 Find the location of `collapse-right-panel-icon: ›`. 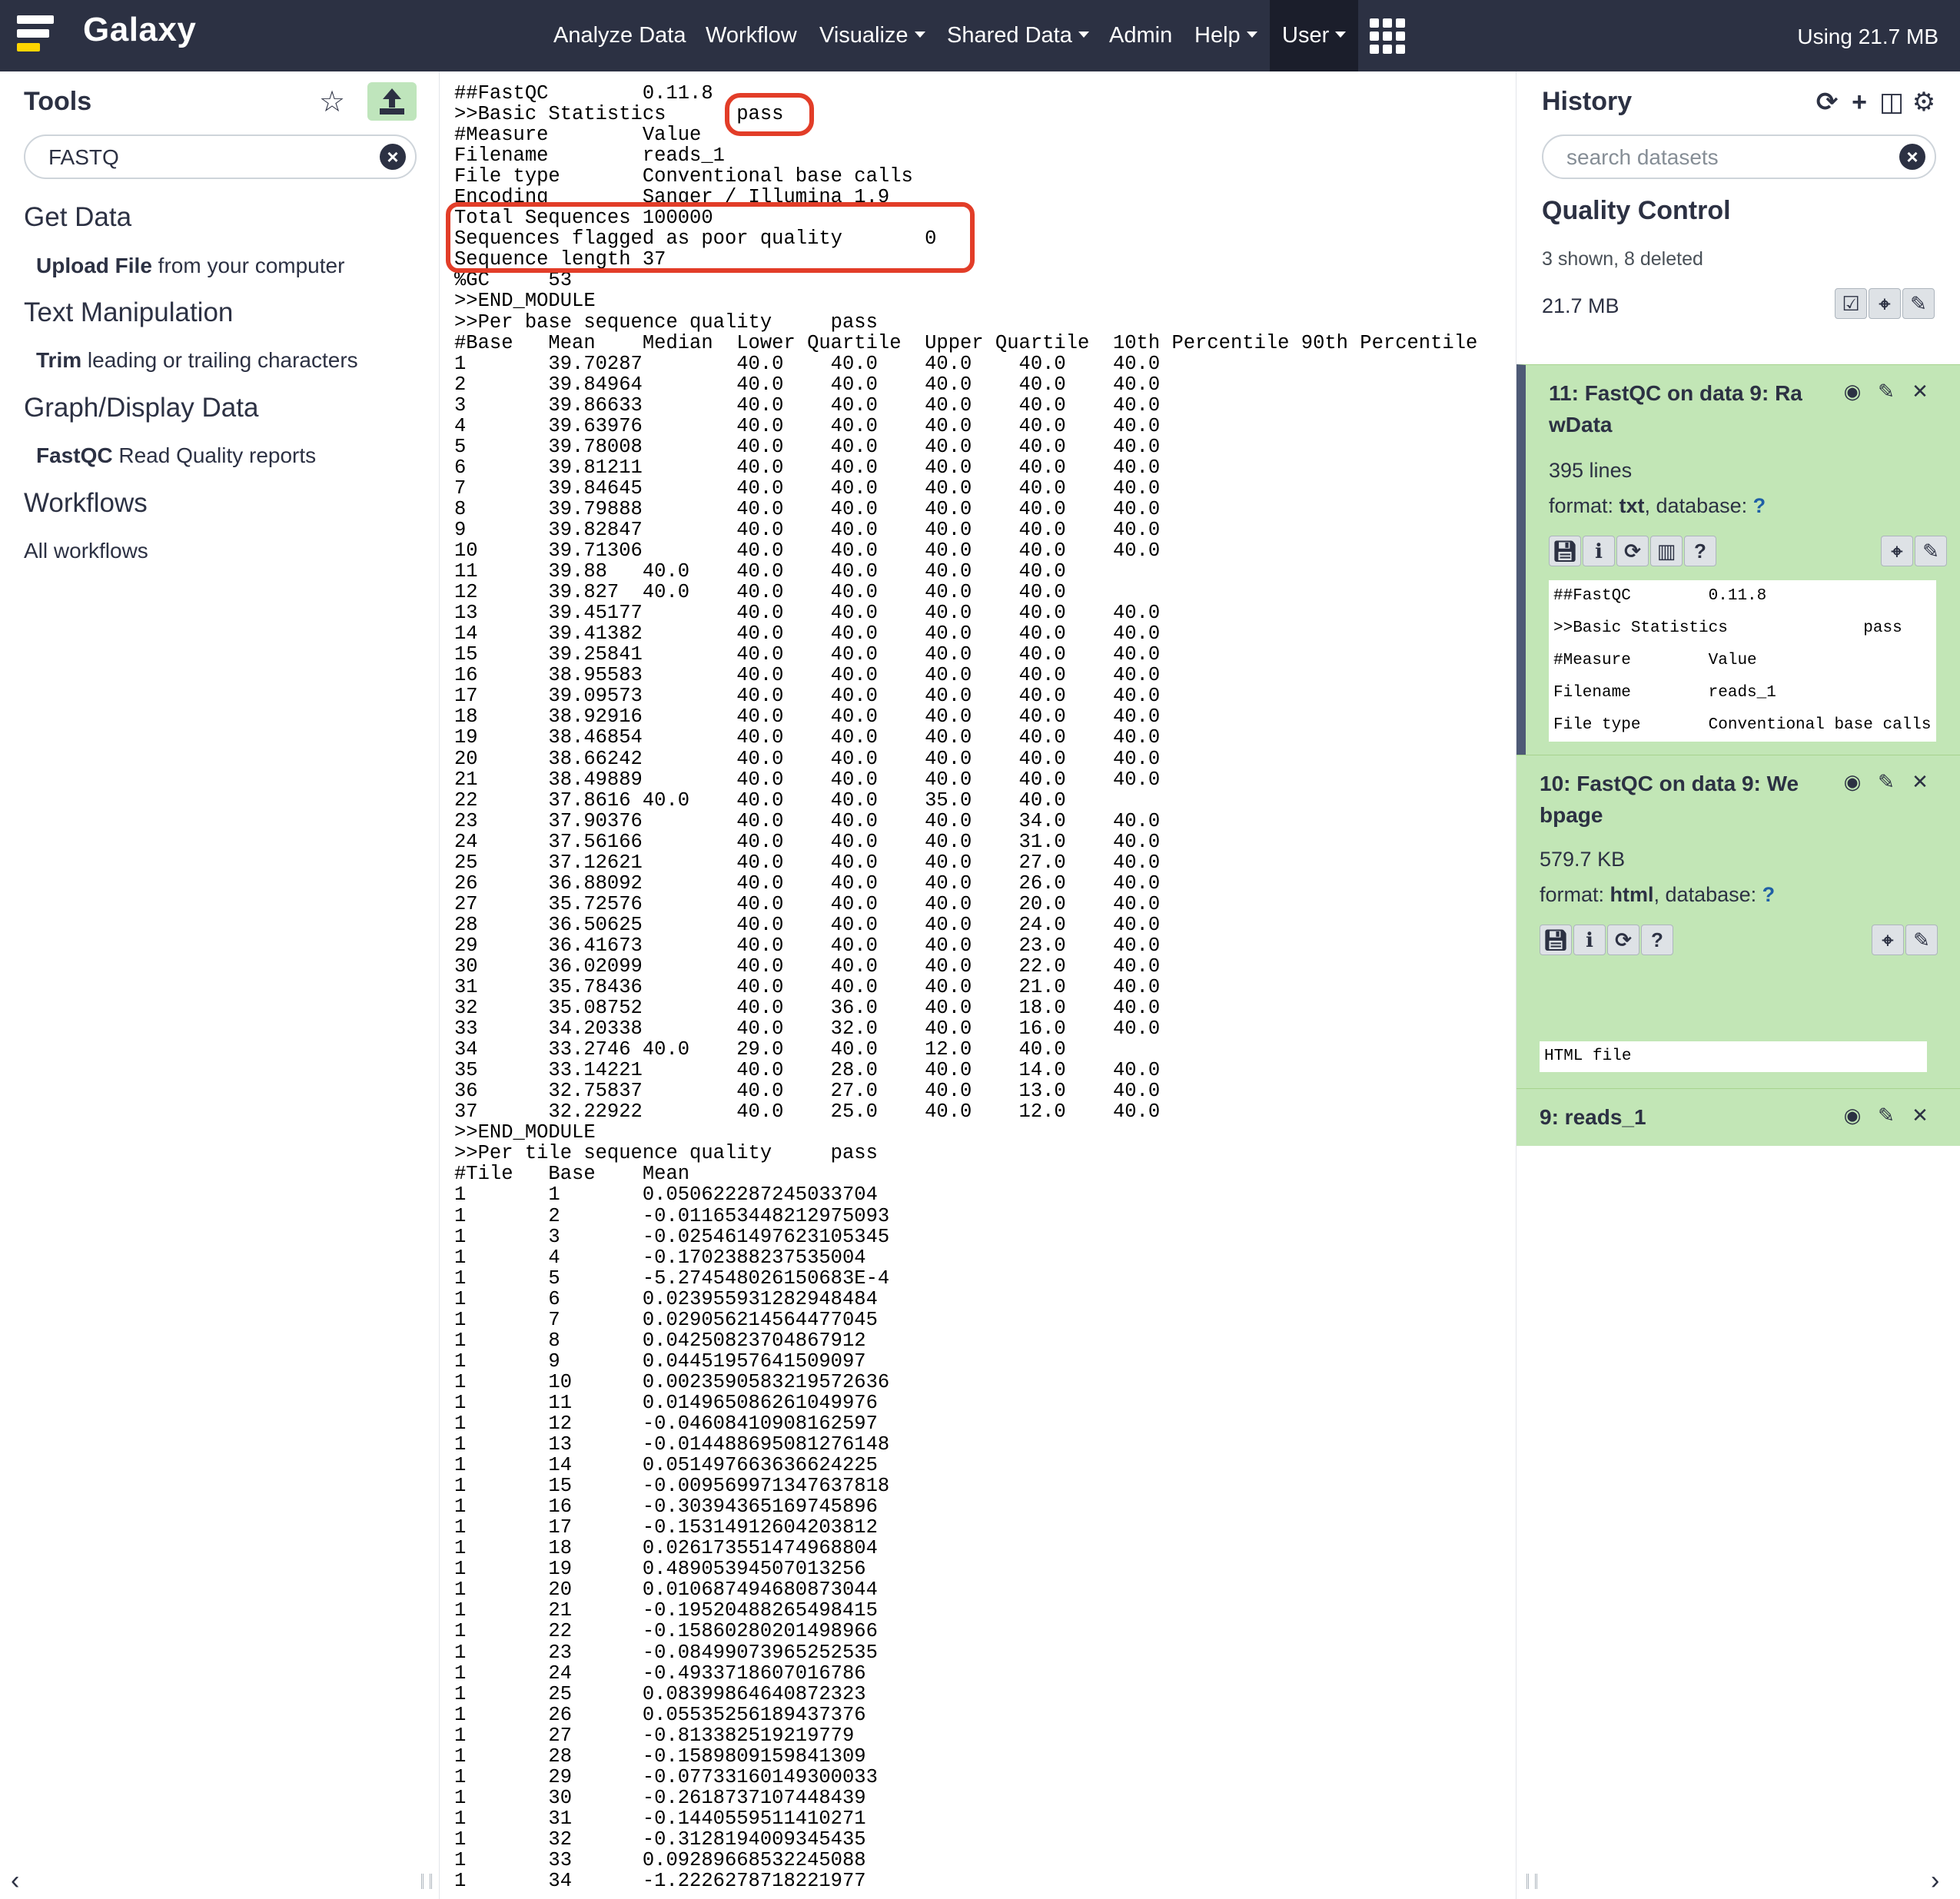

collapse-right-panel-icon: › is located at coordinates (1935, 1881).